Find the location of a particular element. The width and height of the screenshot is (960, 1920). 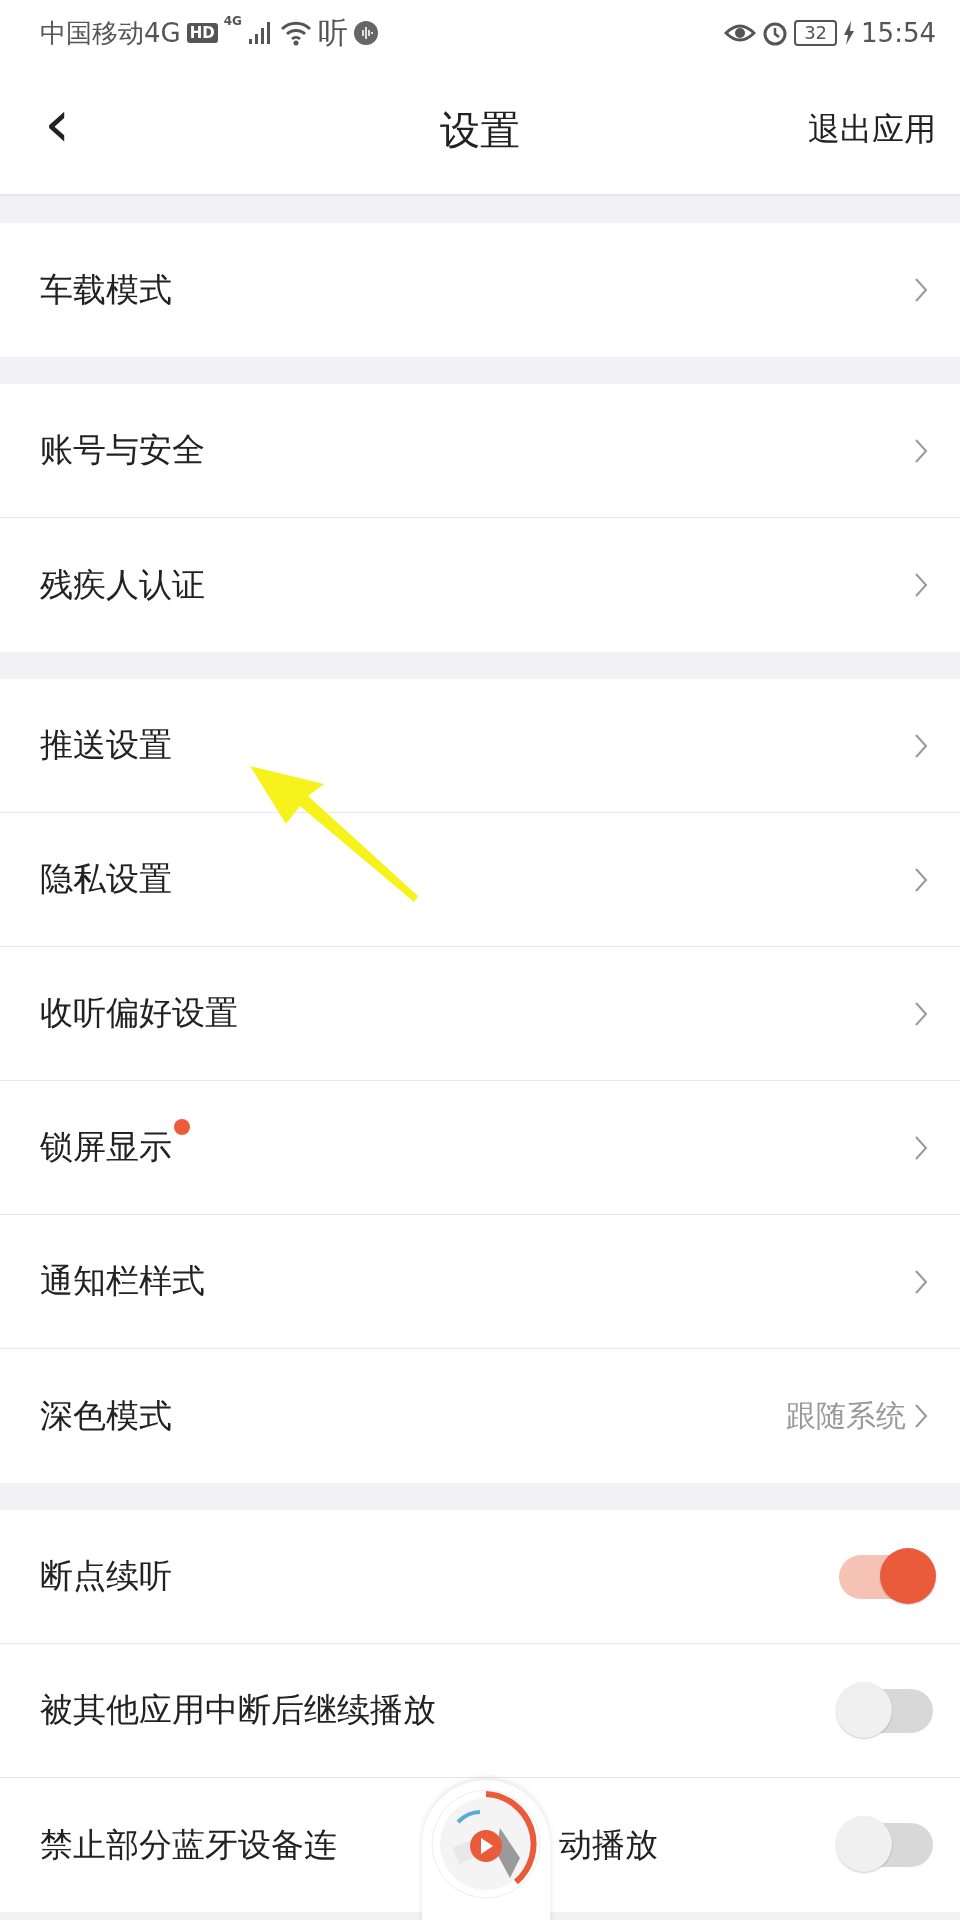

row-label: 动播放 is located at coordinates (608, 1844).